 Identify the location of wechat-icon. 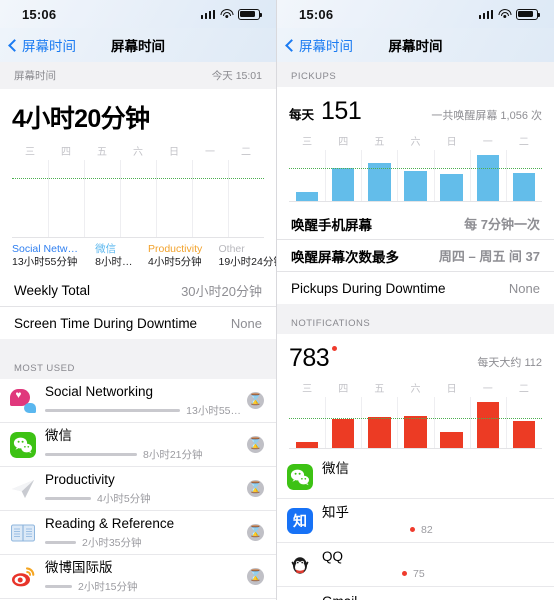
(23, 444).